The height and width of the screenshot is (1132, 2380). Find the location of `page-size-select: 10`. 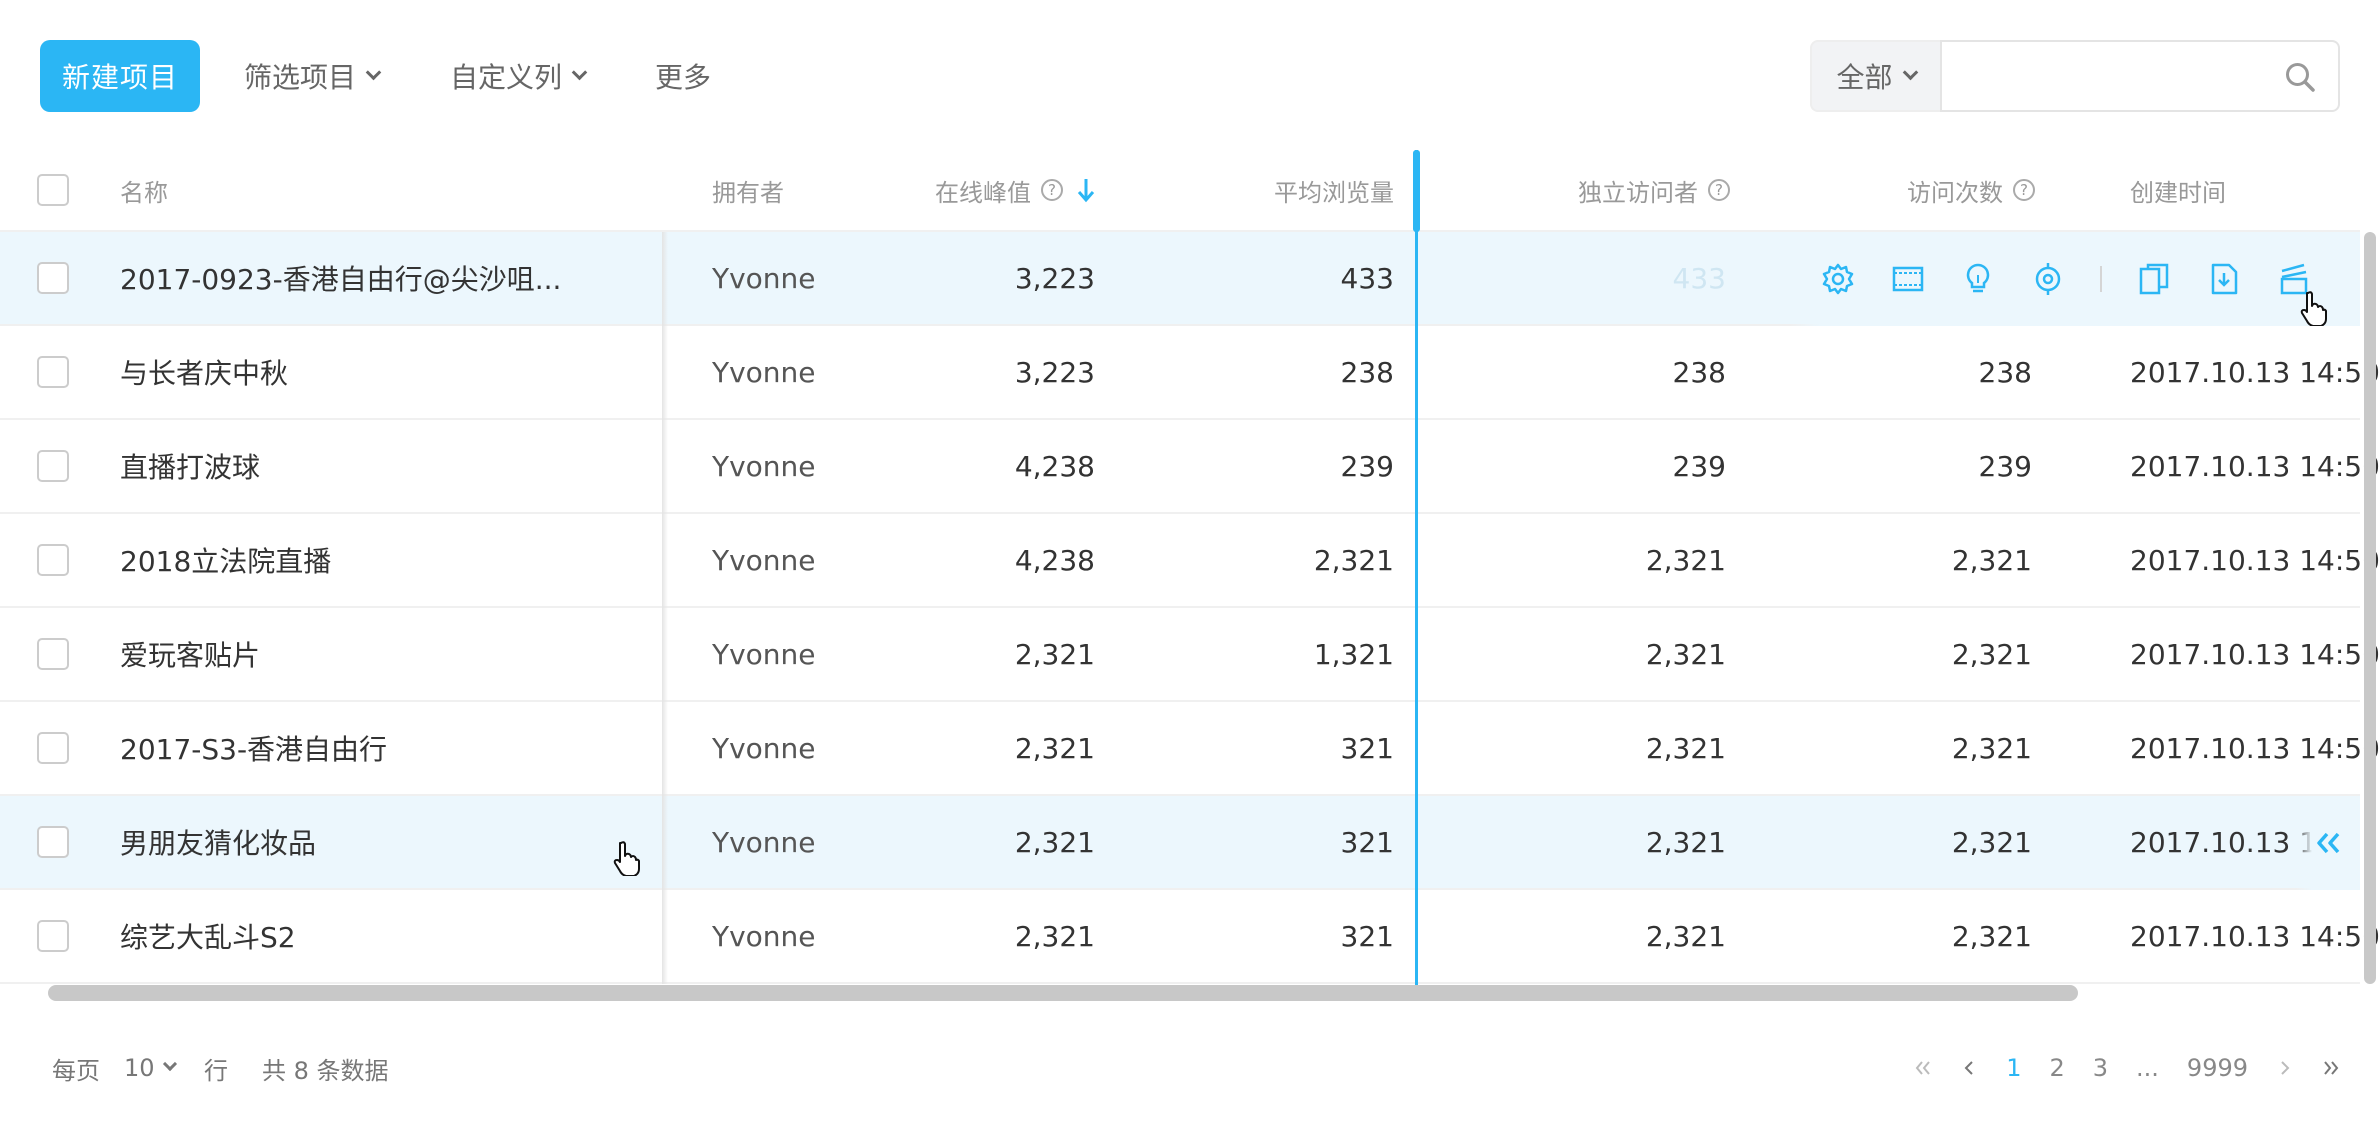

page-size-select: 10 is located at coordinates (150, 1068).